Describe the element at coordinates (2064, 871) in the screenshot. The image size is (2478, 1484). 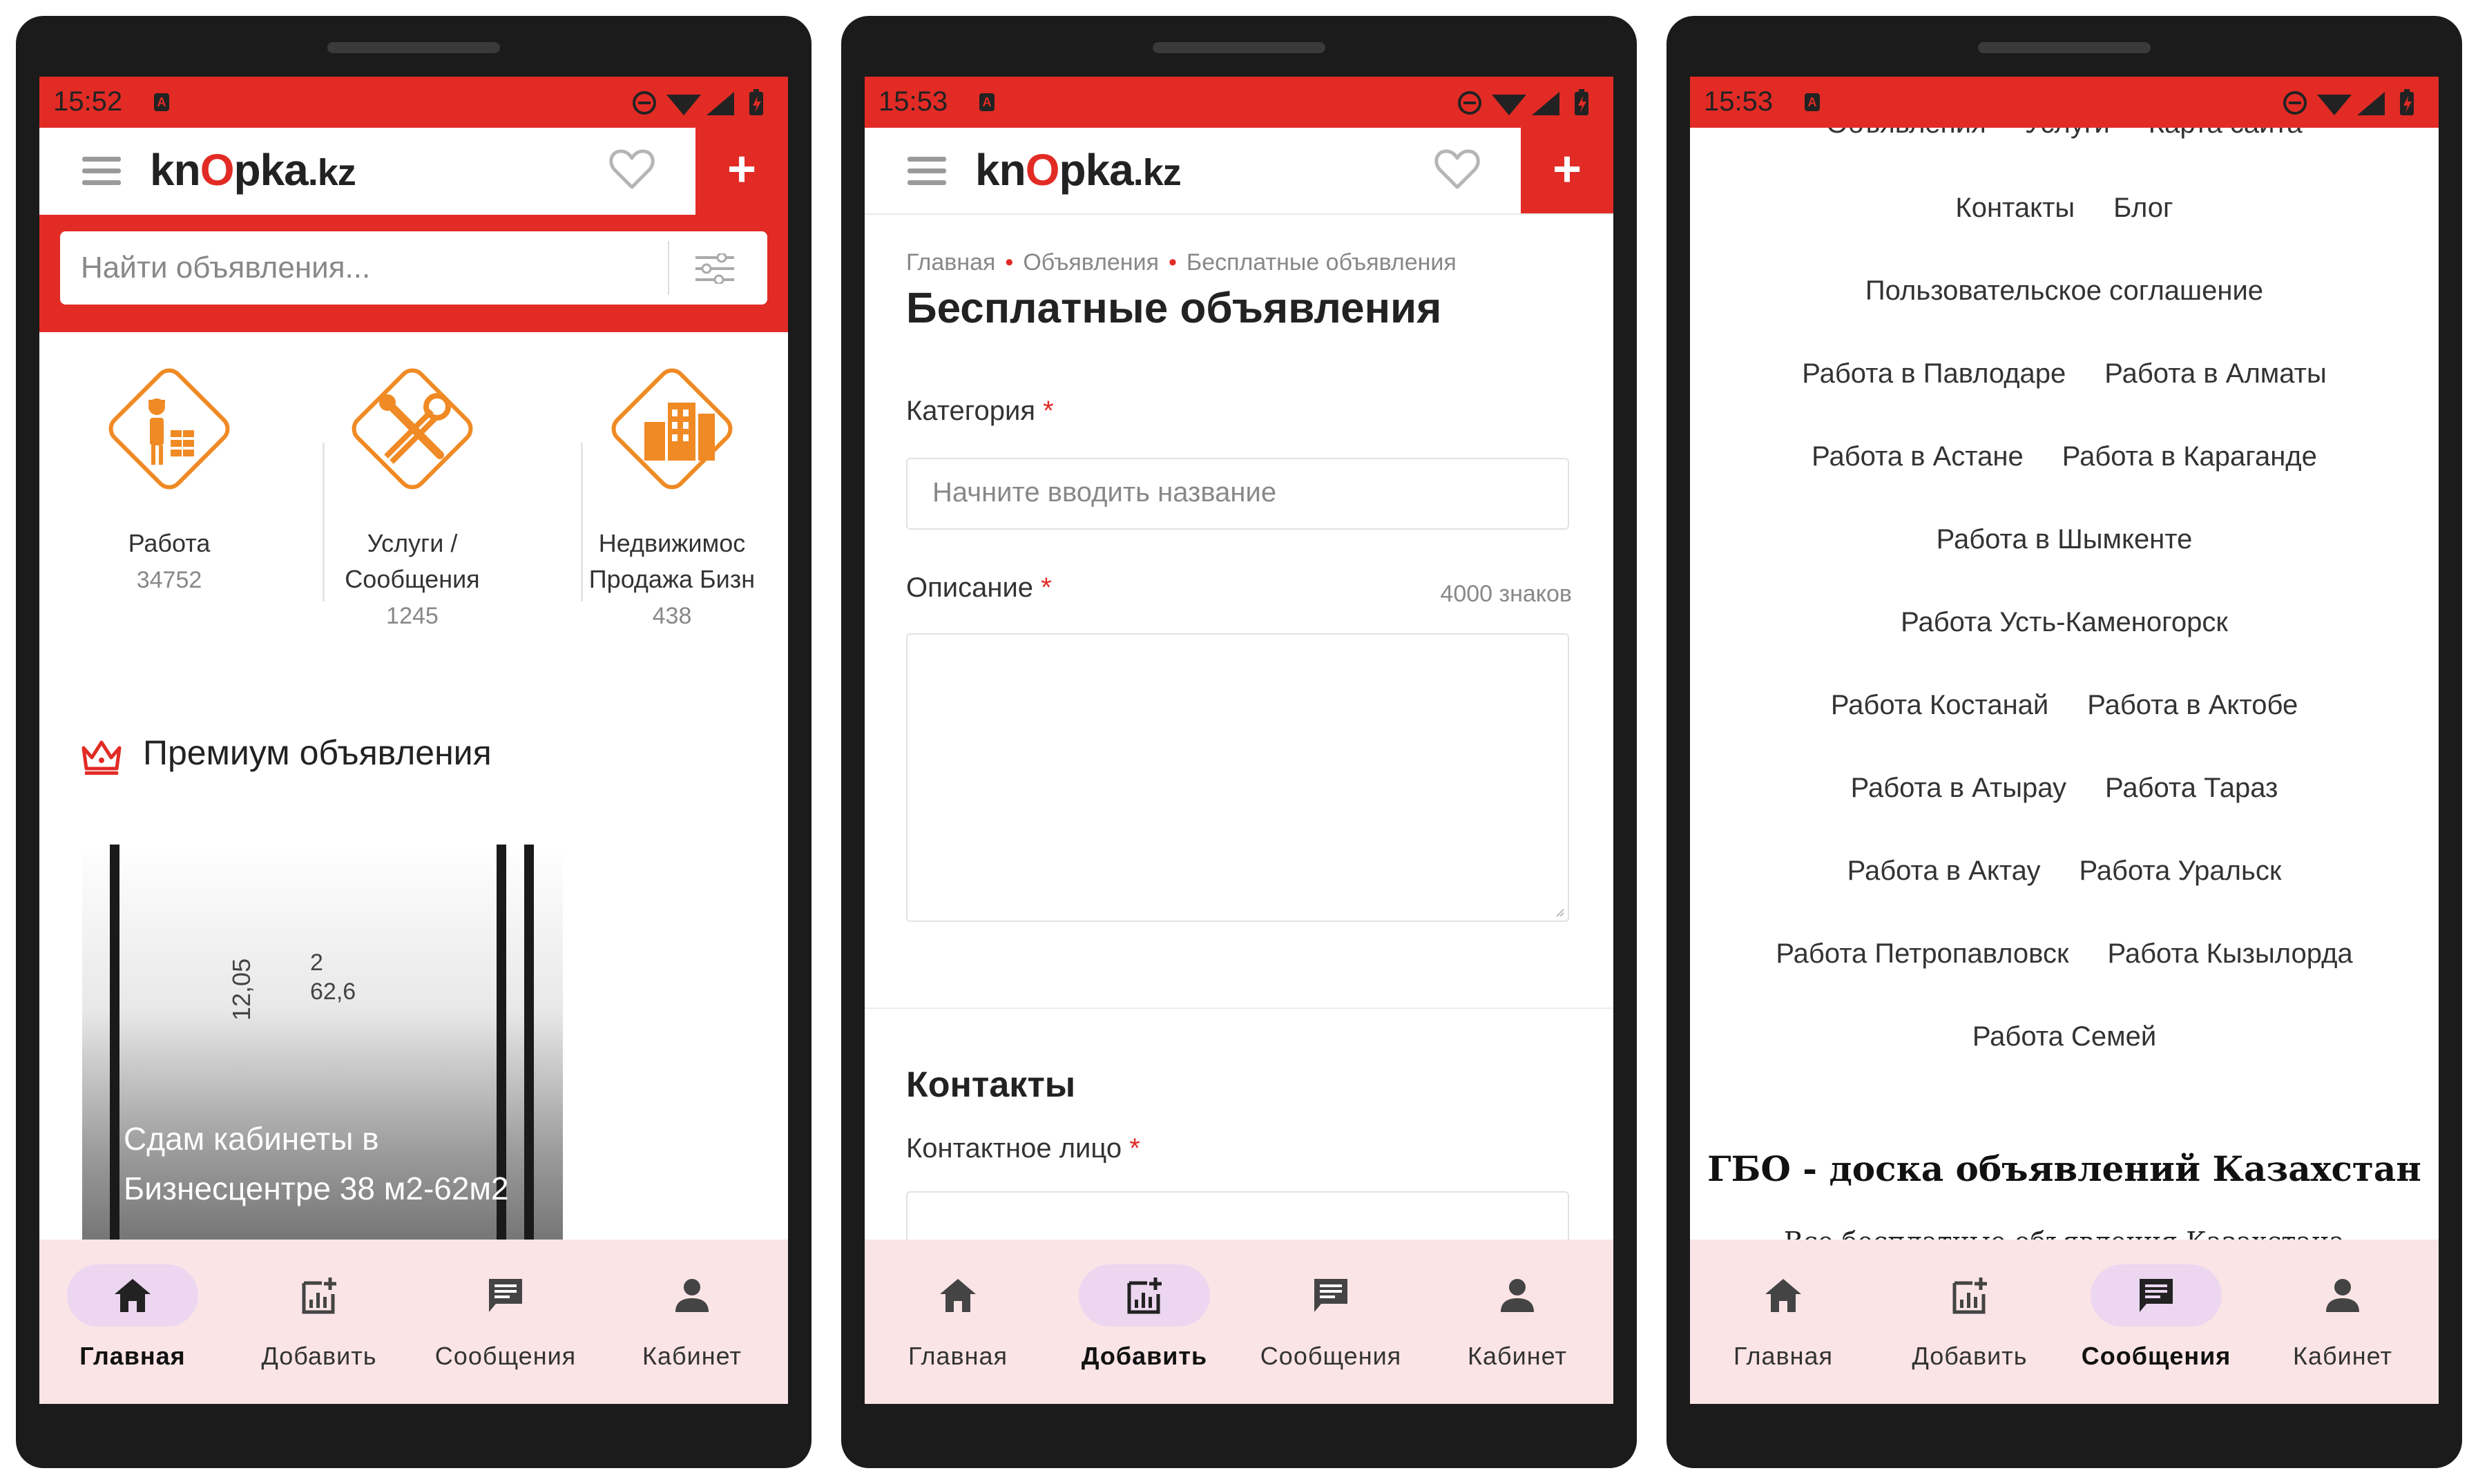
I see `footer-link-row: Работа в Актау Работа Уральск` at that location.